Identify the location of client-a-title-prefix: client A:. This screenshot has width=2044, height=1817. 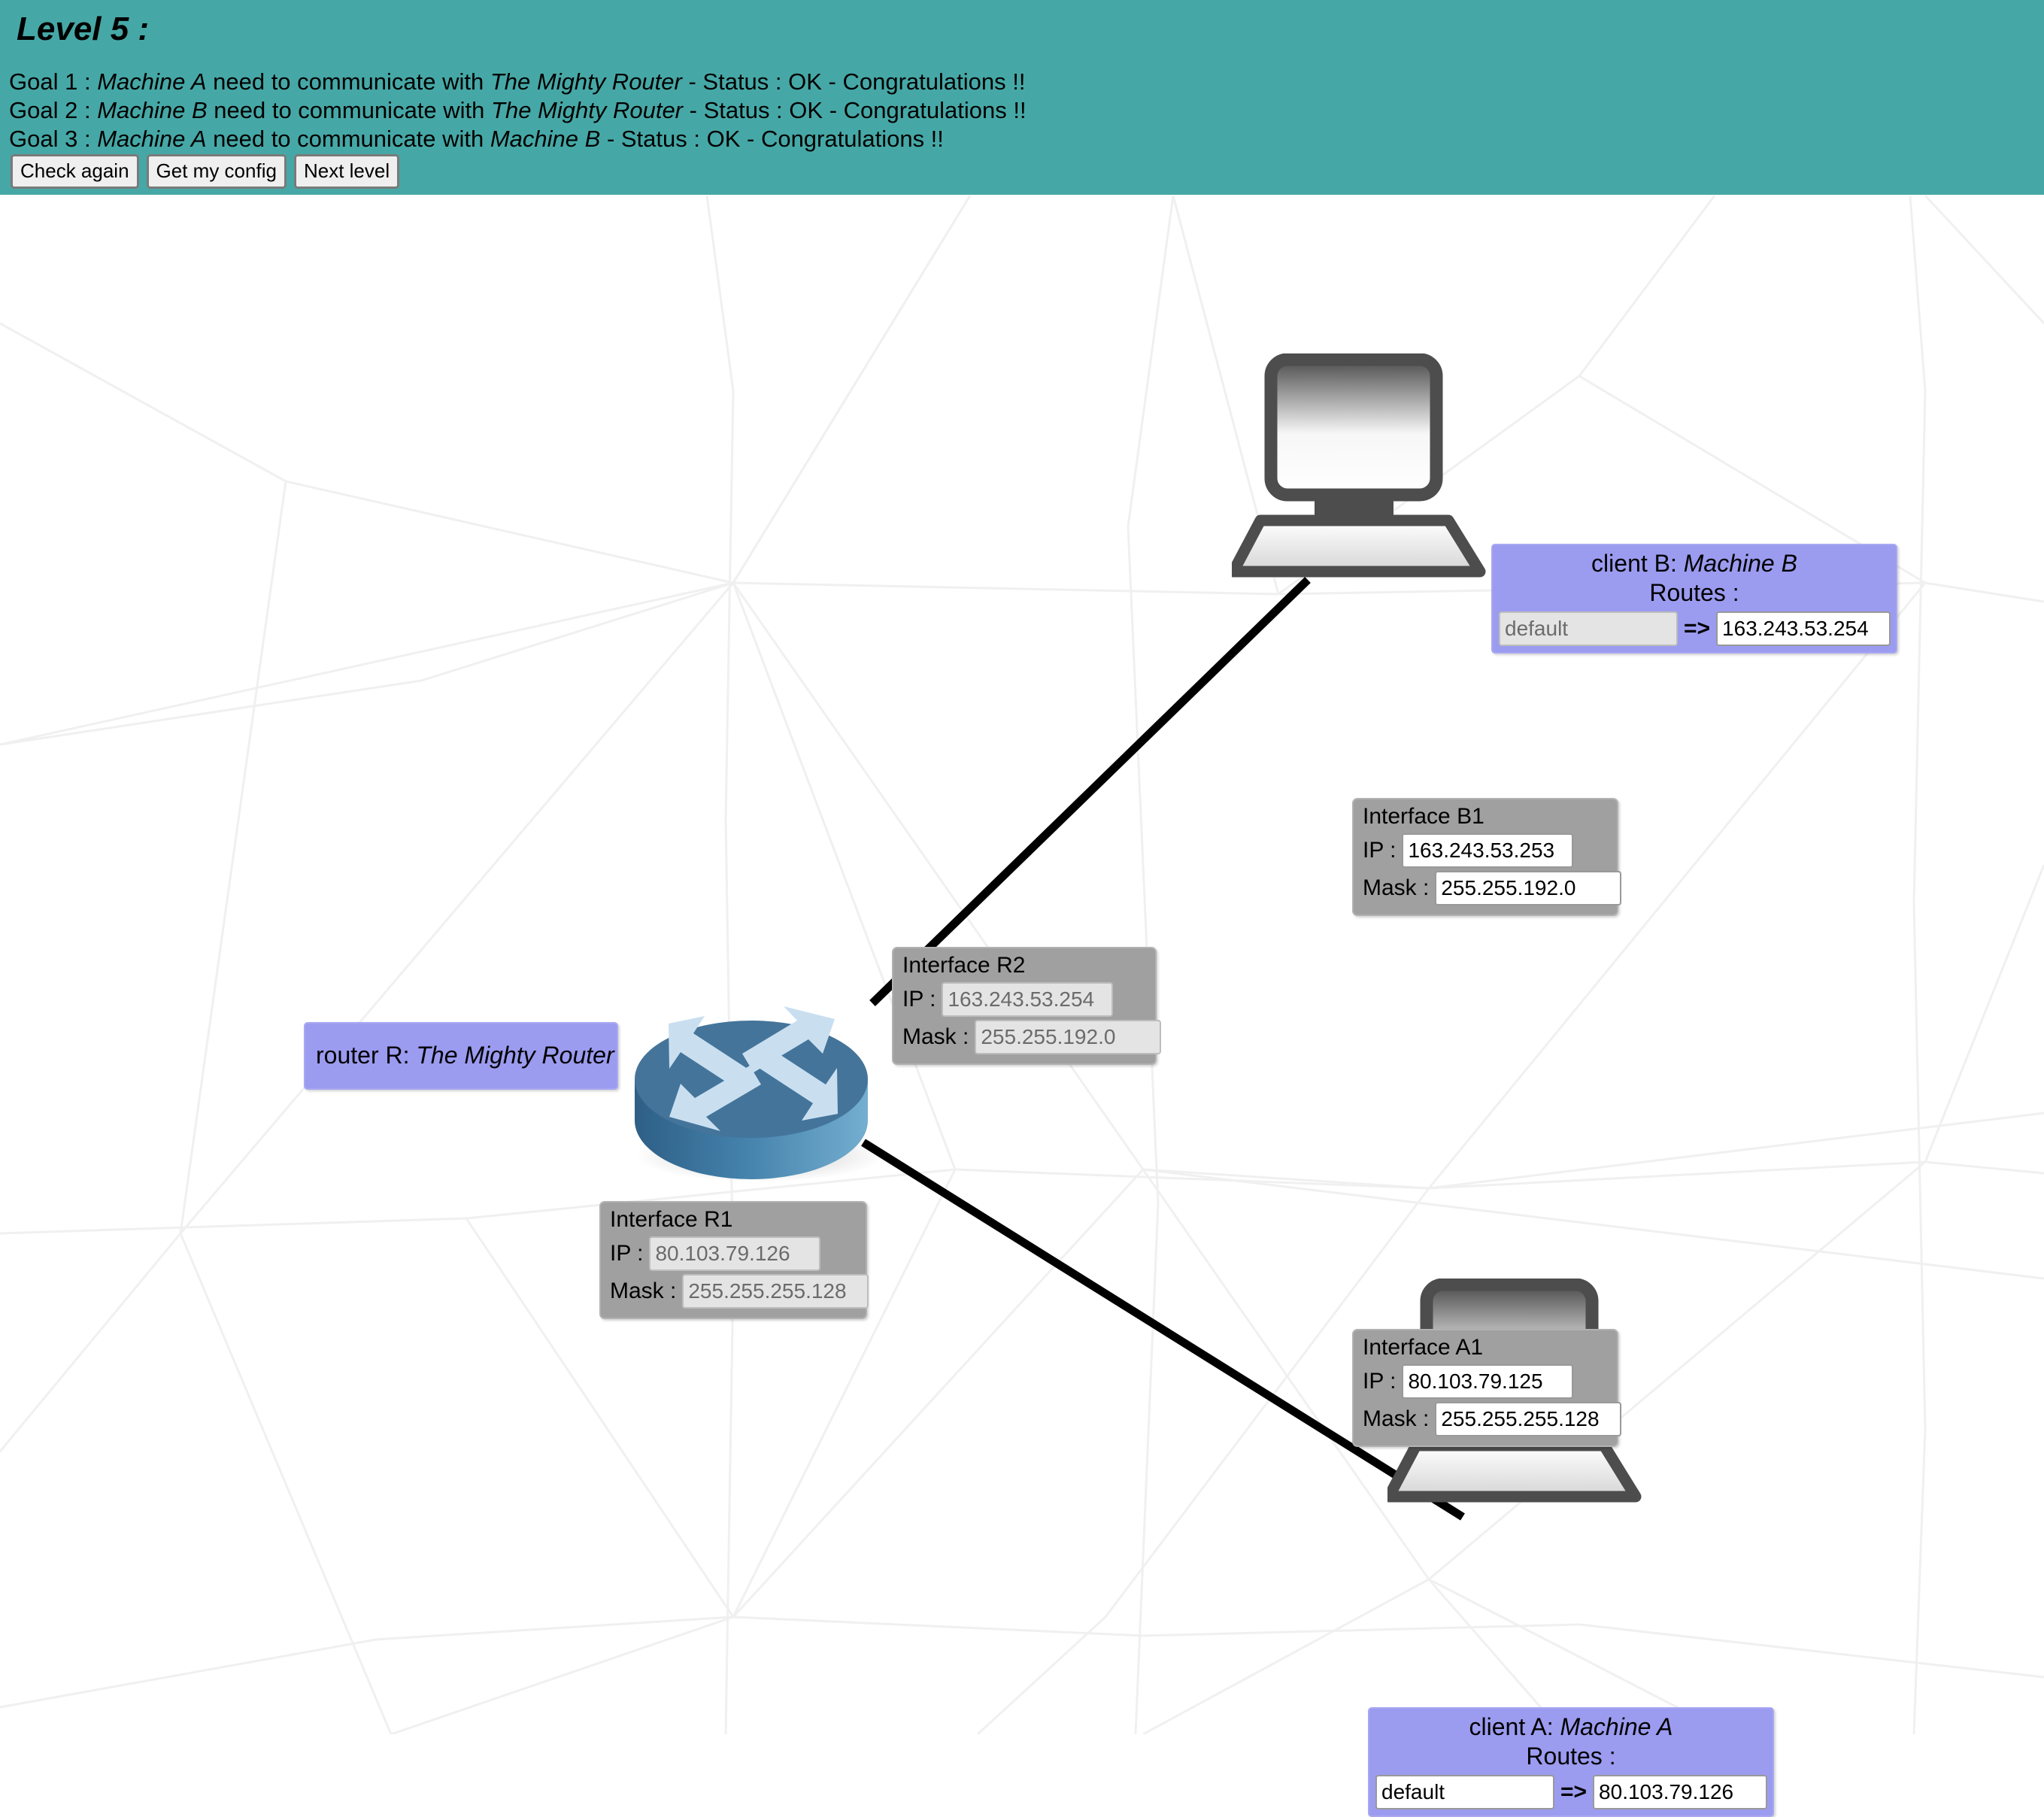
(1514, 1726).